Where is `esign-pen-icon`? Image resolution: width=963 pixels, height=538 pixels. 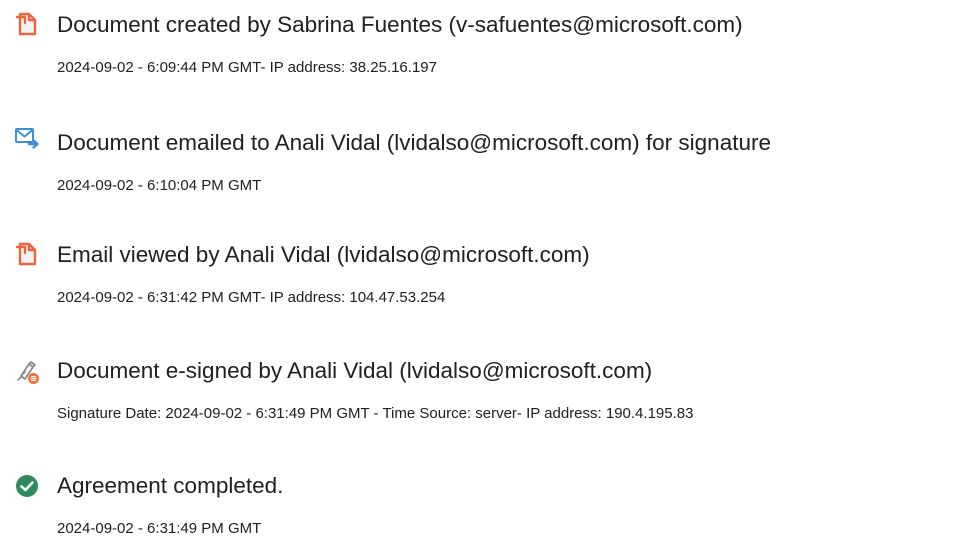
esign-pen-icon is located at coordinates (27, 372).